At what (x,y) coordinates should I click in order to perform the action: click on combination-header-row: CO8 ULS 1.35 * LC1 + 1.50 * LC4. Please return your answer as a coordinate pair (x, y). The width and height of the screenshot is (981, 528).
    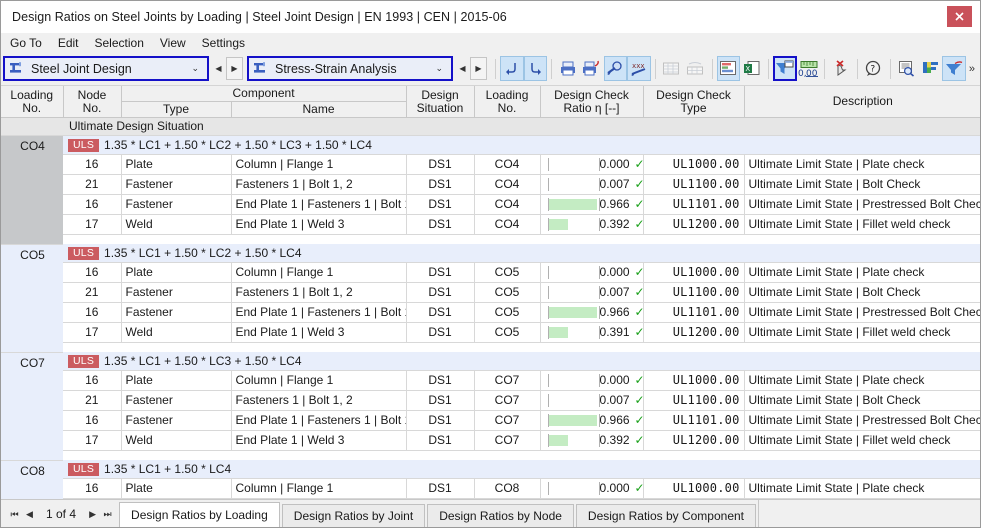
    Looking at the image, I should click on (490, 479).